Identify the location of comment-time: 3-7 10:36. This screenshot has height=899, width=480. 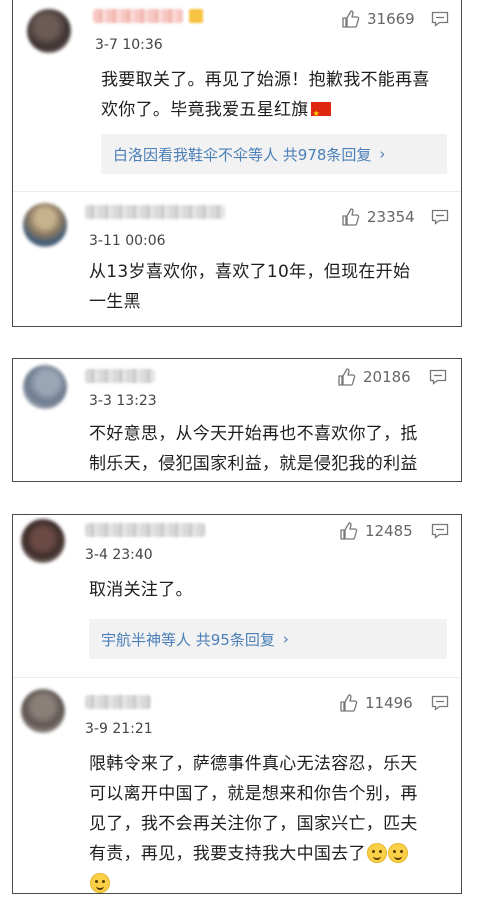
(129, 45).